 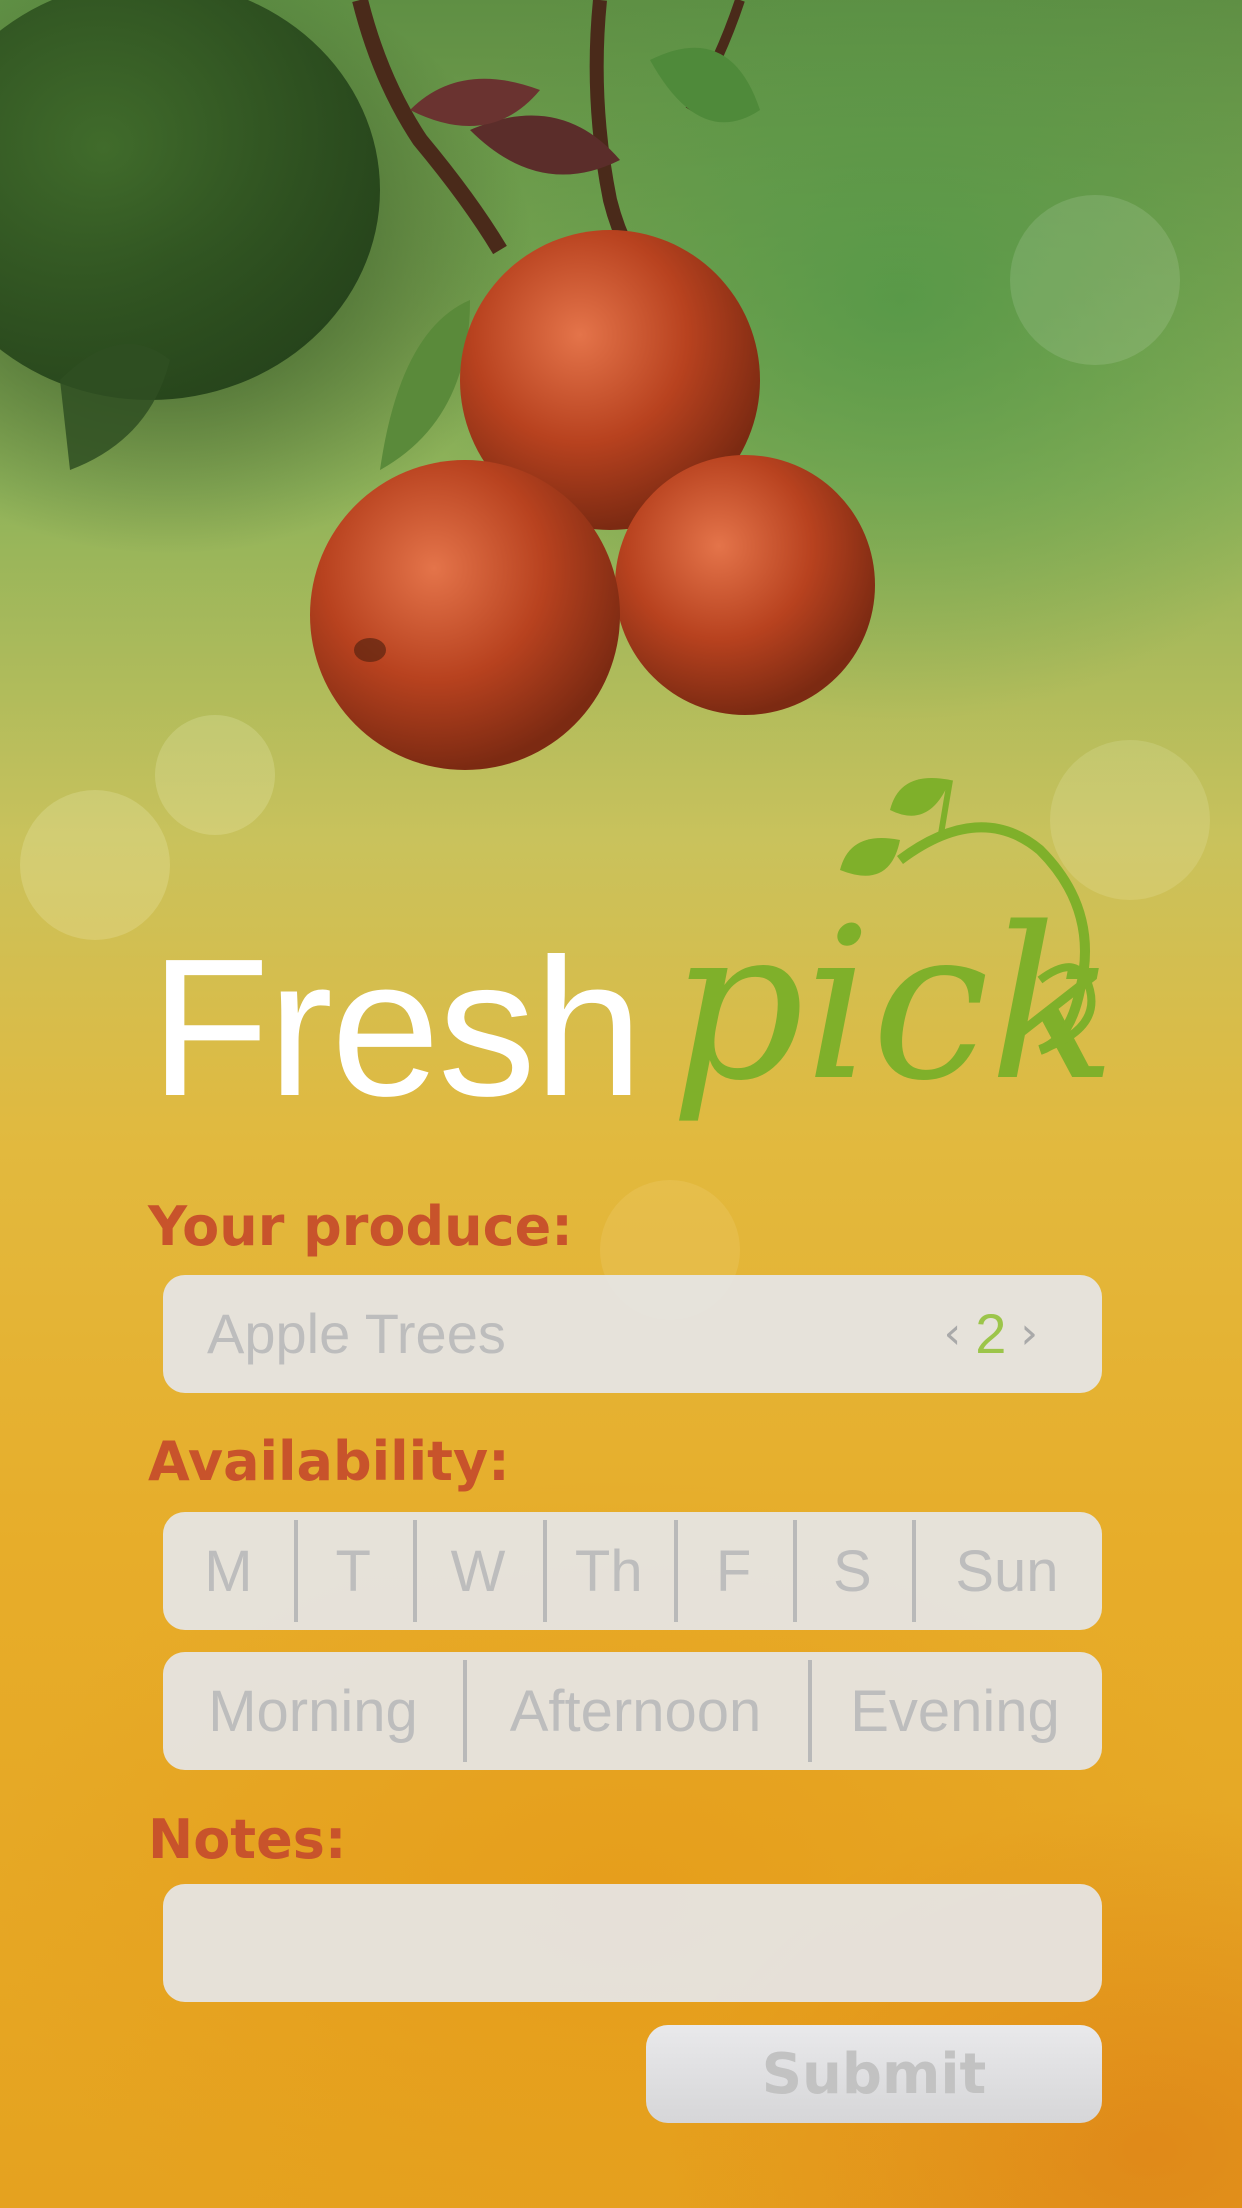 What do you see at coordinates (478, 1571) in the screenshot?
I see `day-option-wednesday: W` at bounding box center [478, 1571].